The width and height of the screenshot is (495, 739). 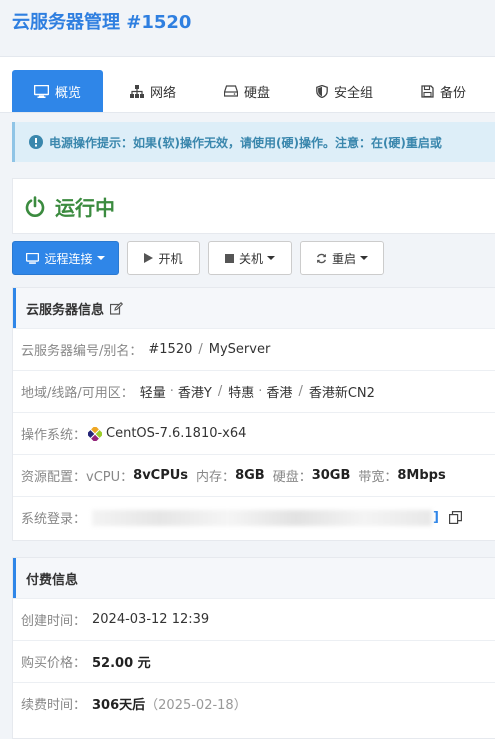 I want to click on remote-connect-label: 远程连接, so click(x=68, y=258).